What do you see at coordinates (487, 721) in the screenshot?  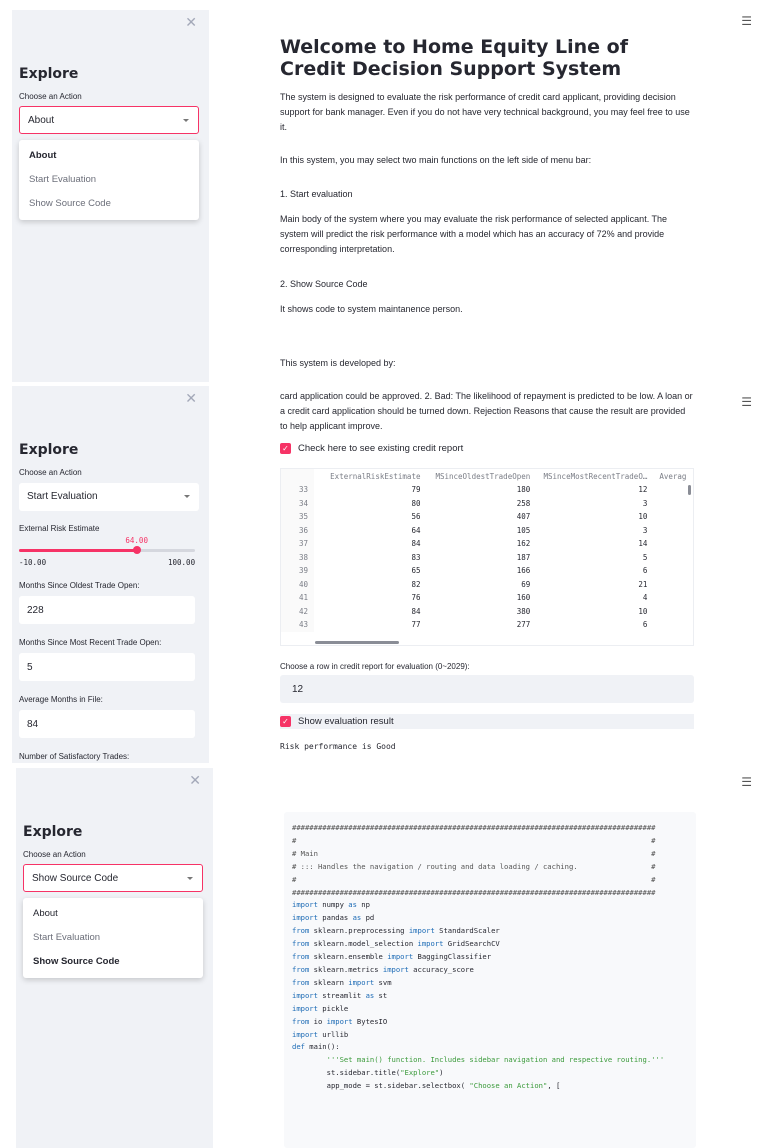 I see `show-result-checkbox: ✓ Show evaluation result` at bounding box center [487, 721].